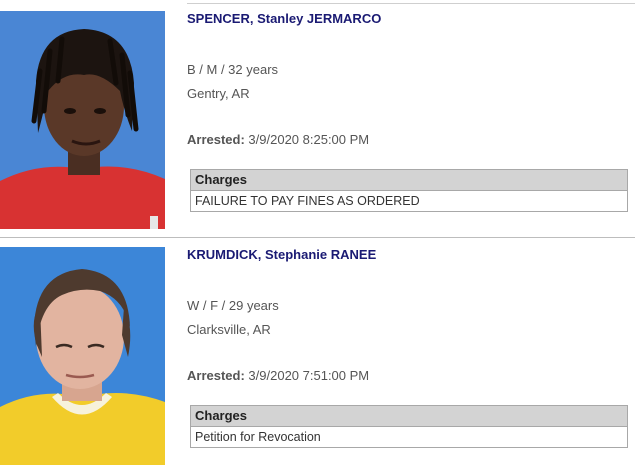 This screenshot has width=635, height=465. I want to click on arrested-value: 3/9/2020 8:25:00 PM, so click(309, 139).